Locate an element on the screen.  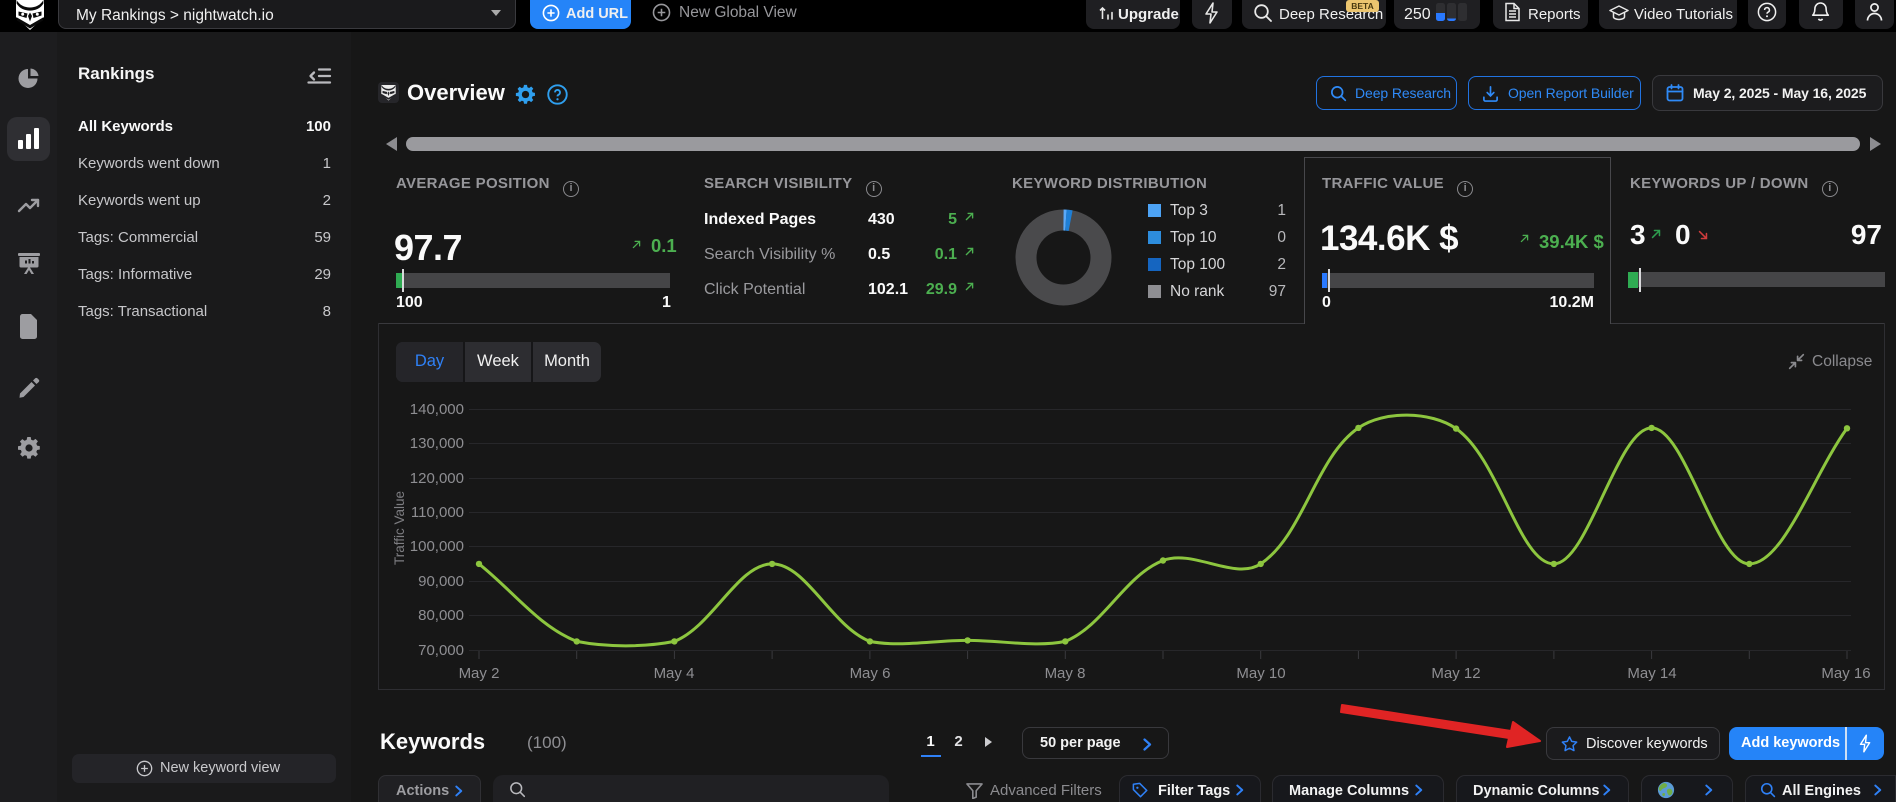
svg-text: Traffic Value is located at coordinates (399, 528).